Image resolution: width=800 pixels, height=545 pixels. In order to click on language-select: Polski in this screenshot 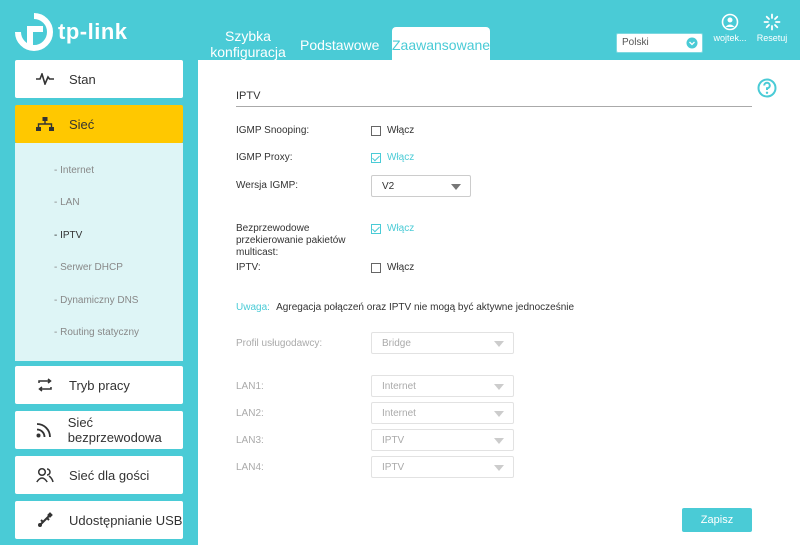, I will do `click(659, 43)`.